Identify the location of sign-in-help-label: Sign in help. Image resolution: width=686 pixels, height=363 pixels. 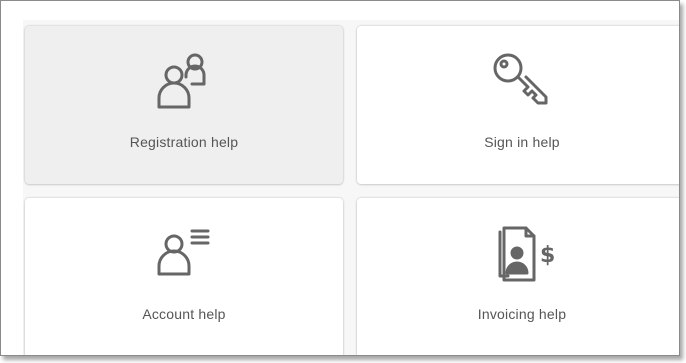
(522, 142).